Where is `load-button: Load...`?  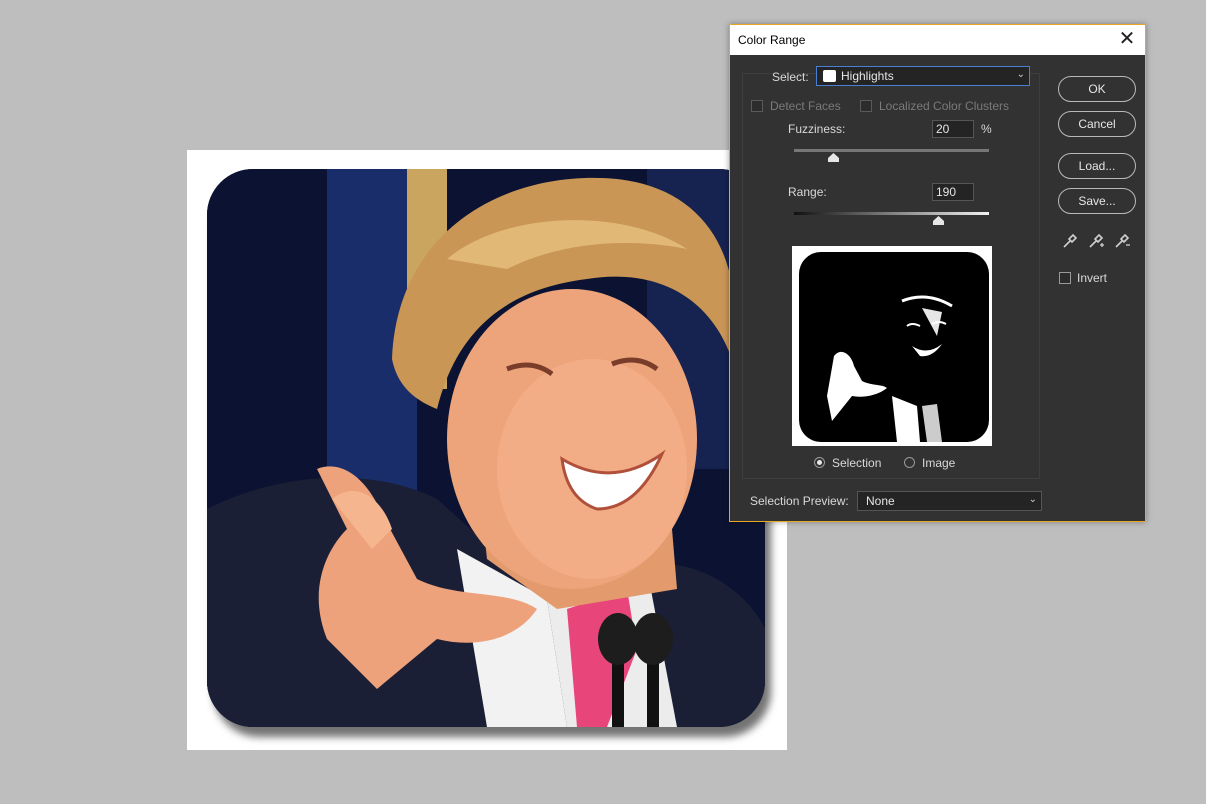
load-button: Load... is located at coordinates (1097, 166).